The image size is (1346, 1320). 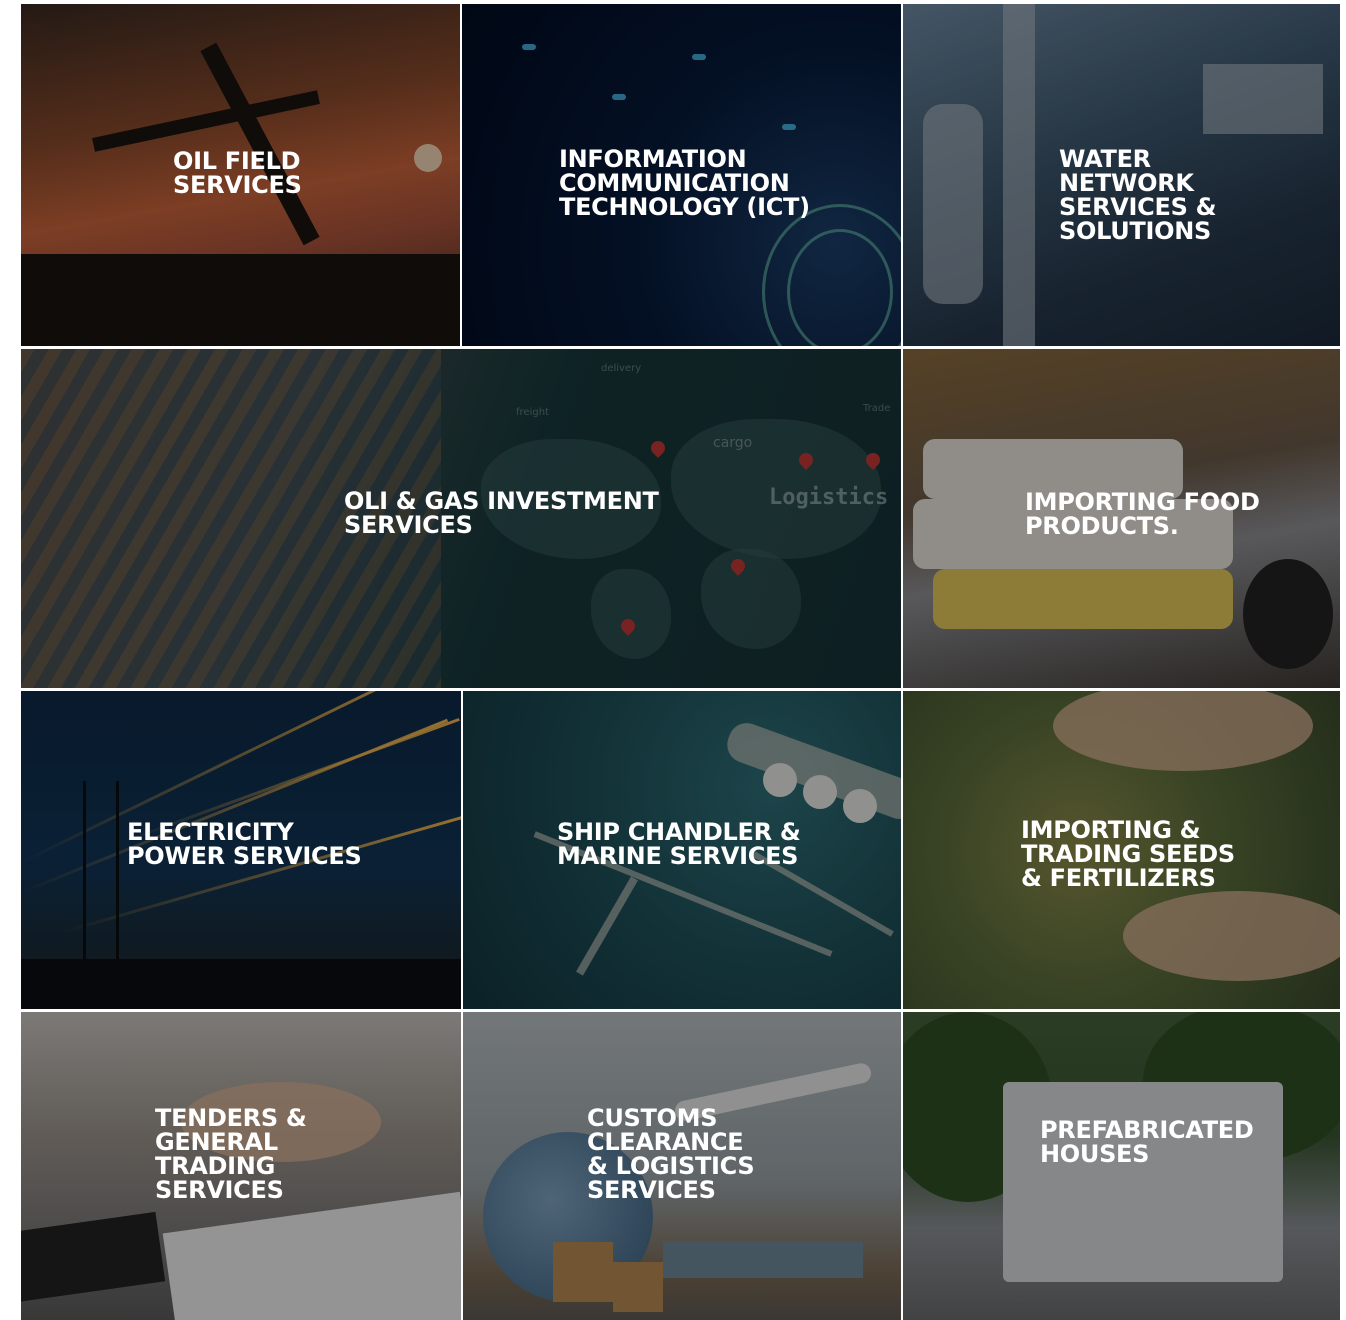 I want to click on tile-label: CUSTOMS CLEARANCE & LOGISTICS SERVICES, so click(x=671, y=1154).